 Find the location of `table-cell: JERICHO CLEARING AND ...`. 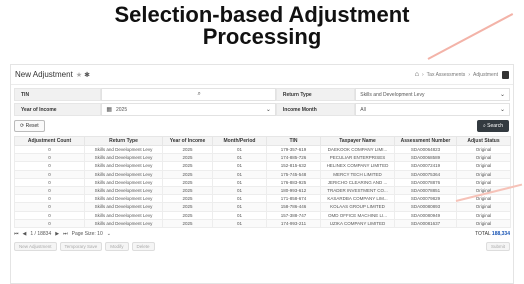

table-cell: JERICHO CLEARING AND ... is located at coordinates (357, 182).